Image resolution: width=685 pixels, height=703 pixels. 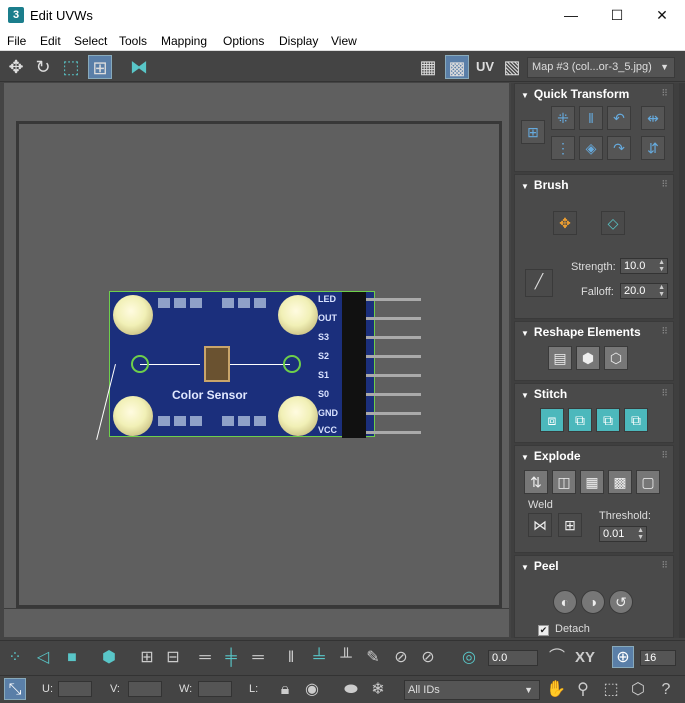 What do you see at coordinates (351, 690) in the screenshot?
I see `hide-icon: ⬬` at bounding box center [351, 690].